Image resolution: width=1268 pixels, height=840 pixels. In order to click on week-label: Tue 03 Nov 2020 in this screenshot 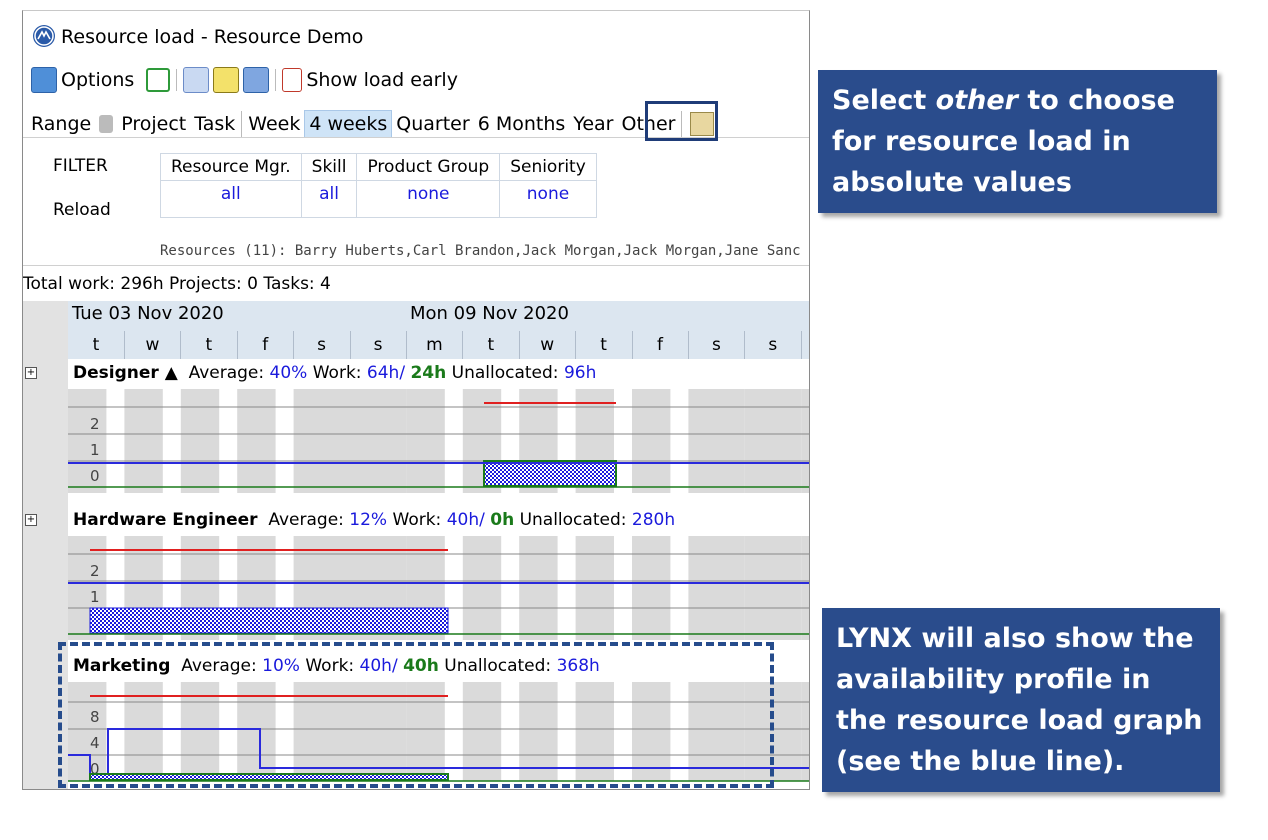, I will do `click(148, 313)`.